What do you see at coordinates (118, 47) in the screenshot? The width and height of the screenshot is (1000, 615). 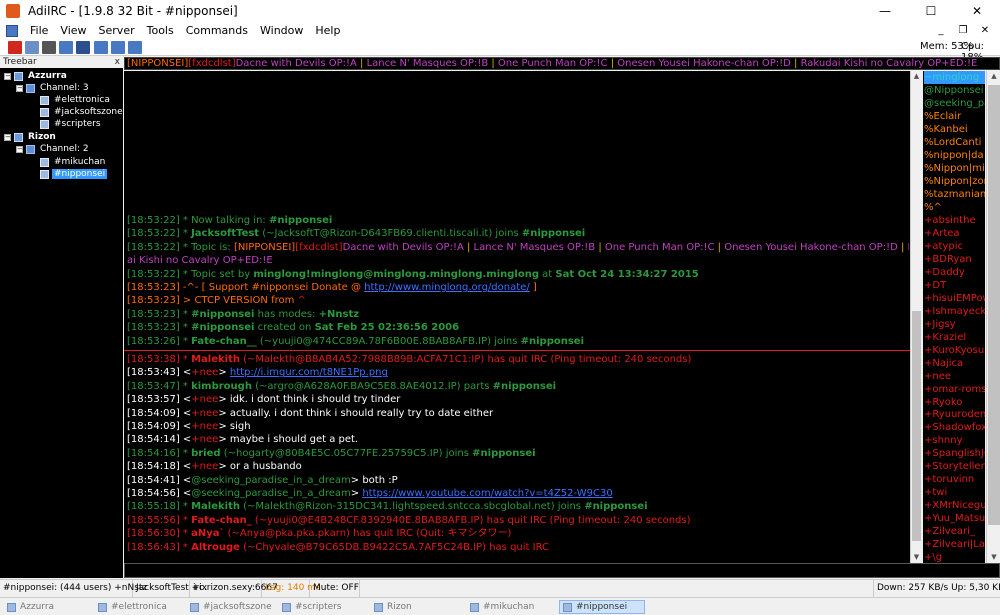 I see `cascade-icon` at bounding box center [118, 47].